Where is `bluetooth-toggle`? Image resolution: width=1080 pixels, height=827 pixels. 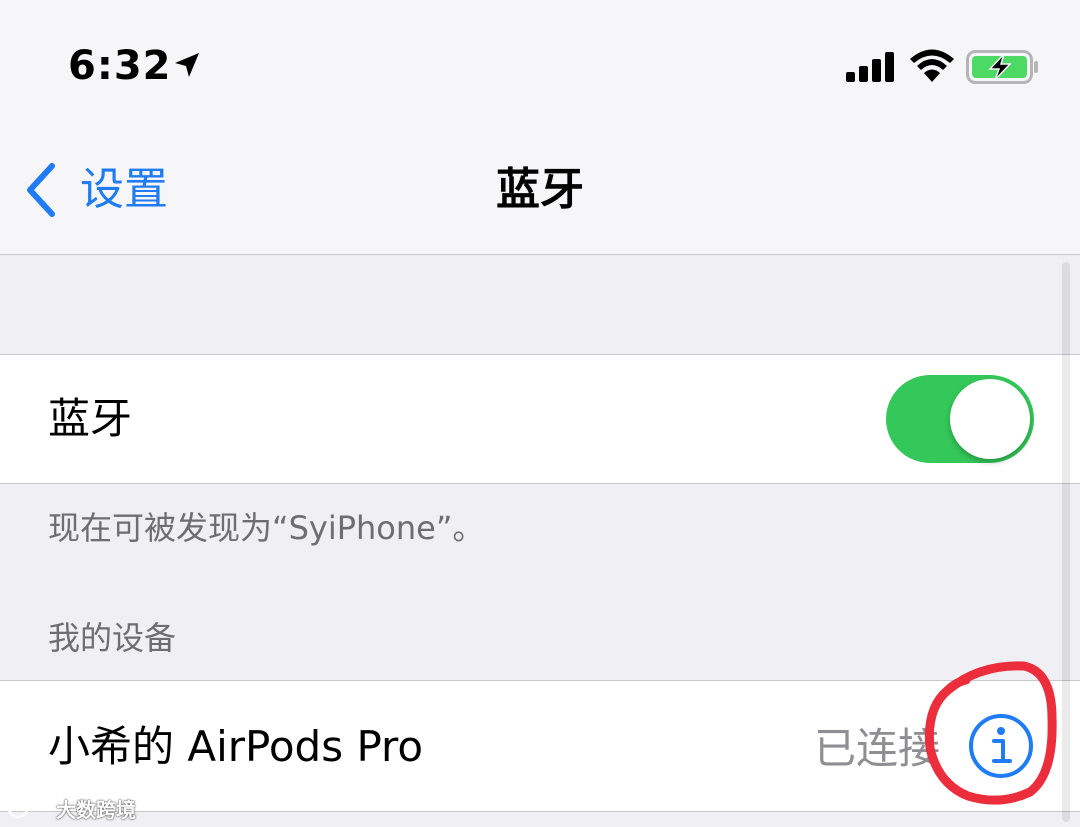
bluetooth-toggle is located at coordinates (960, 419).